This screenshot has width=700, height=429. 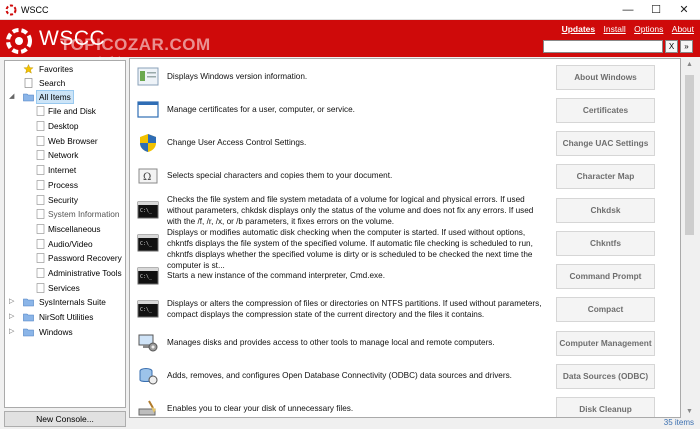 What do you see at coordinates (350, 10) in the screenshot?
I see `title-bar: WSCC — ☐ ✕` at bounding box center [350, 10].